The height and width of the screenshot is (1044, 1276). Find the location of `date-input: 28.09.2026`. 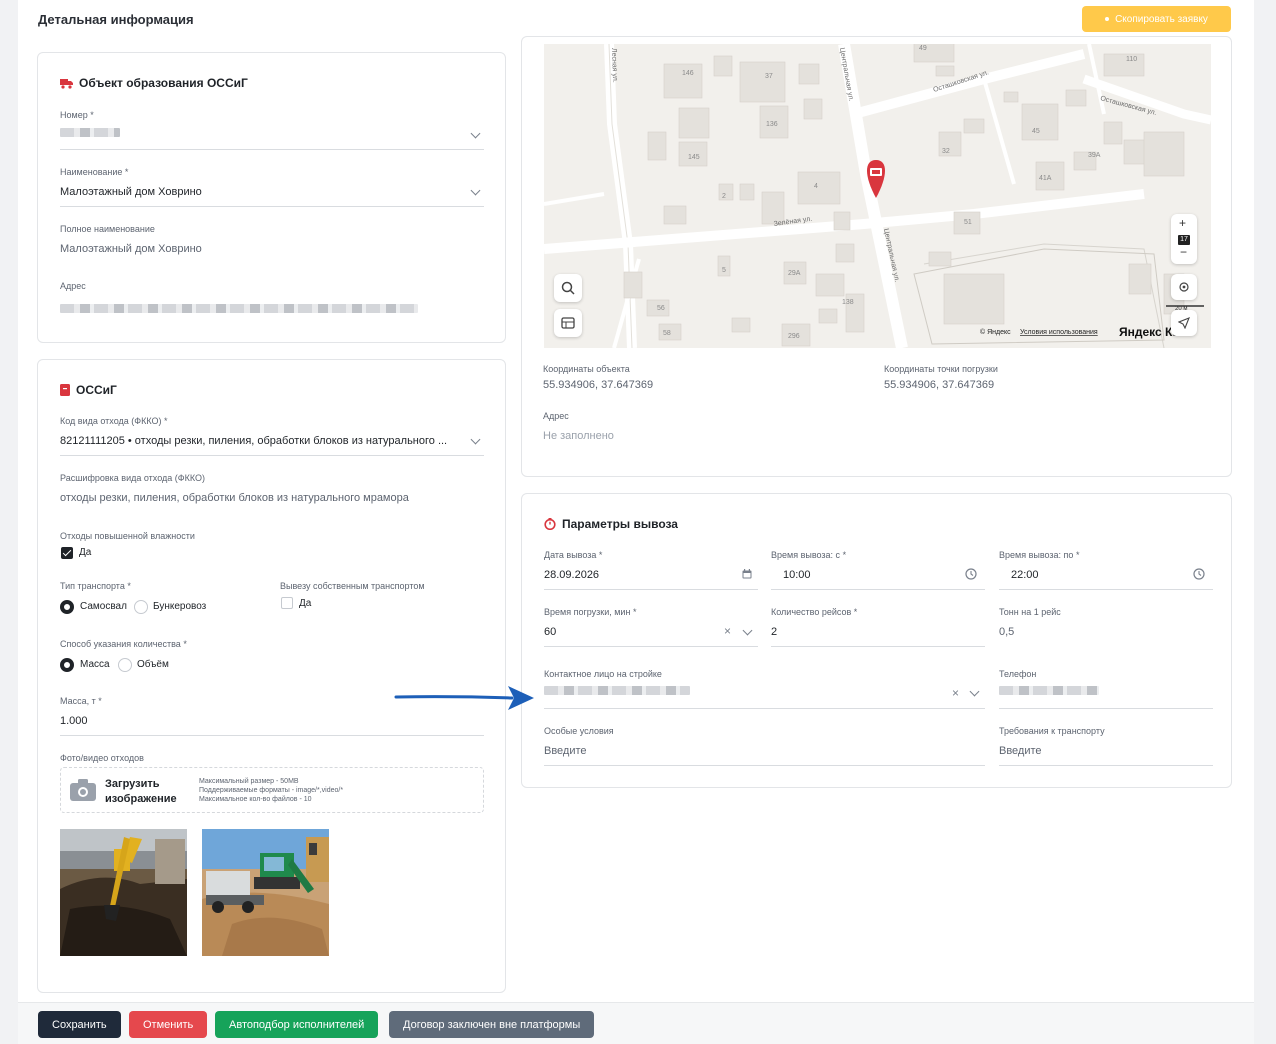

date-input: 28.09.2026 is located at coordinates (571, 575).